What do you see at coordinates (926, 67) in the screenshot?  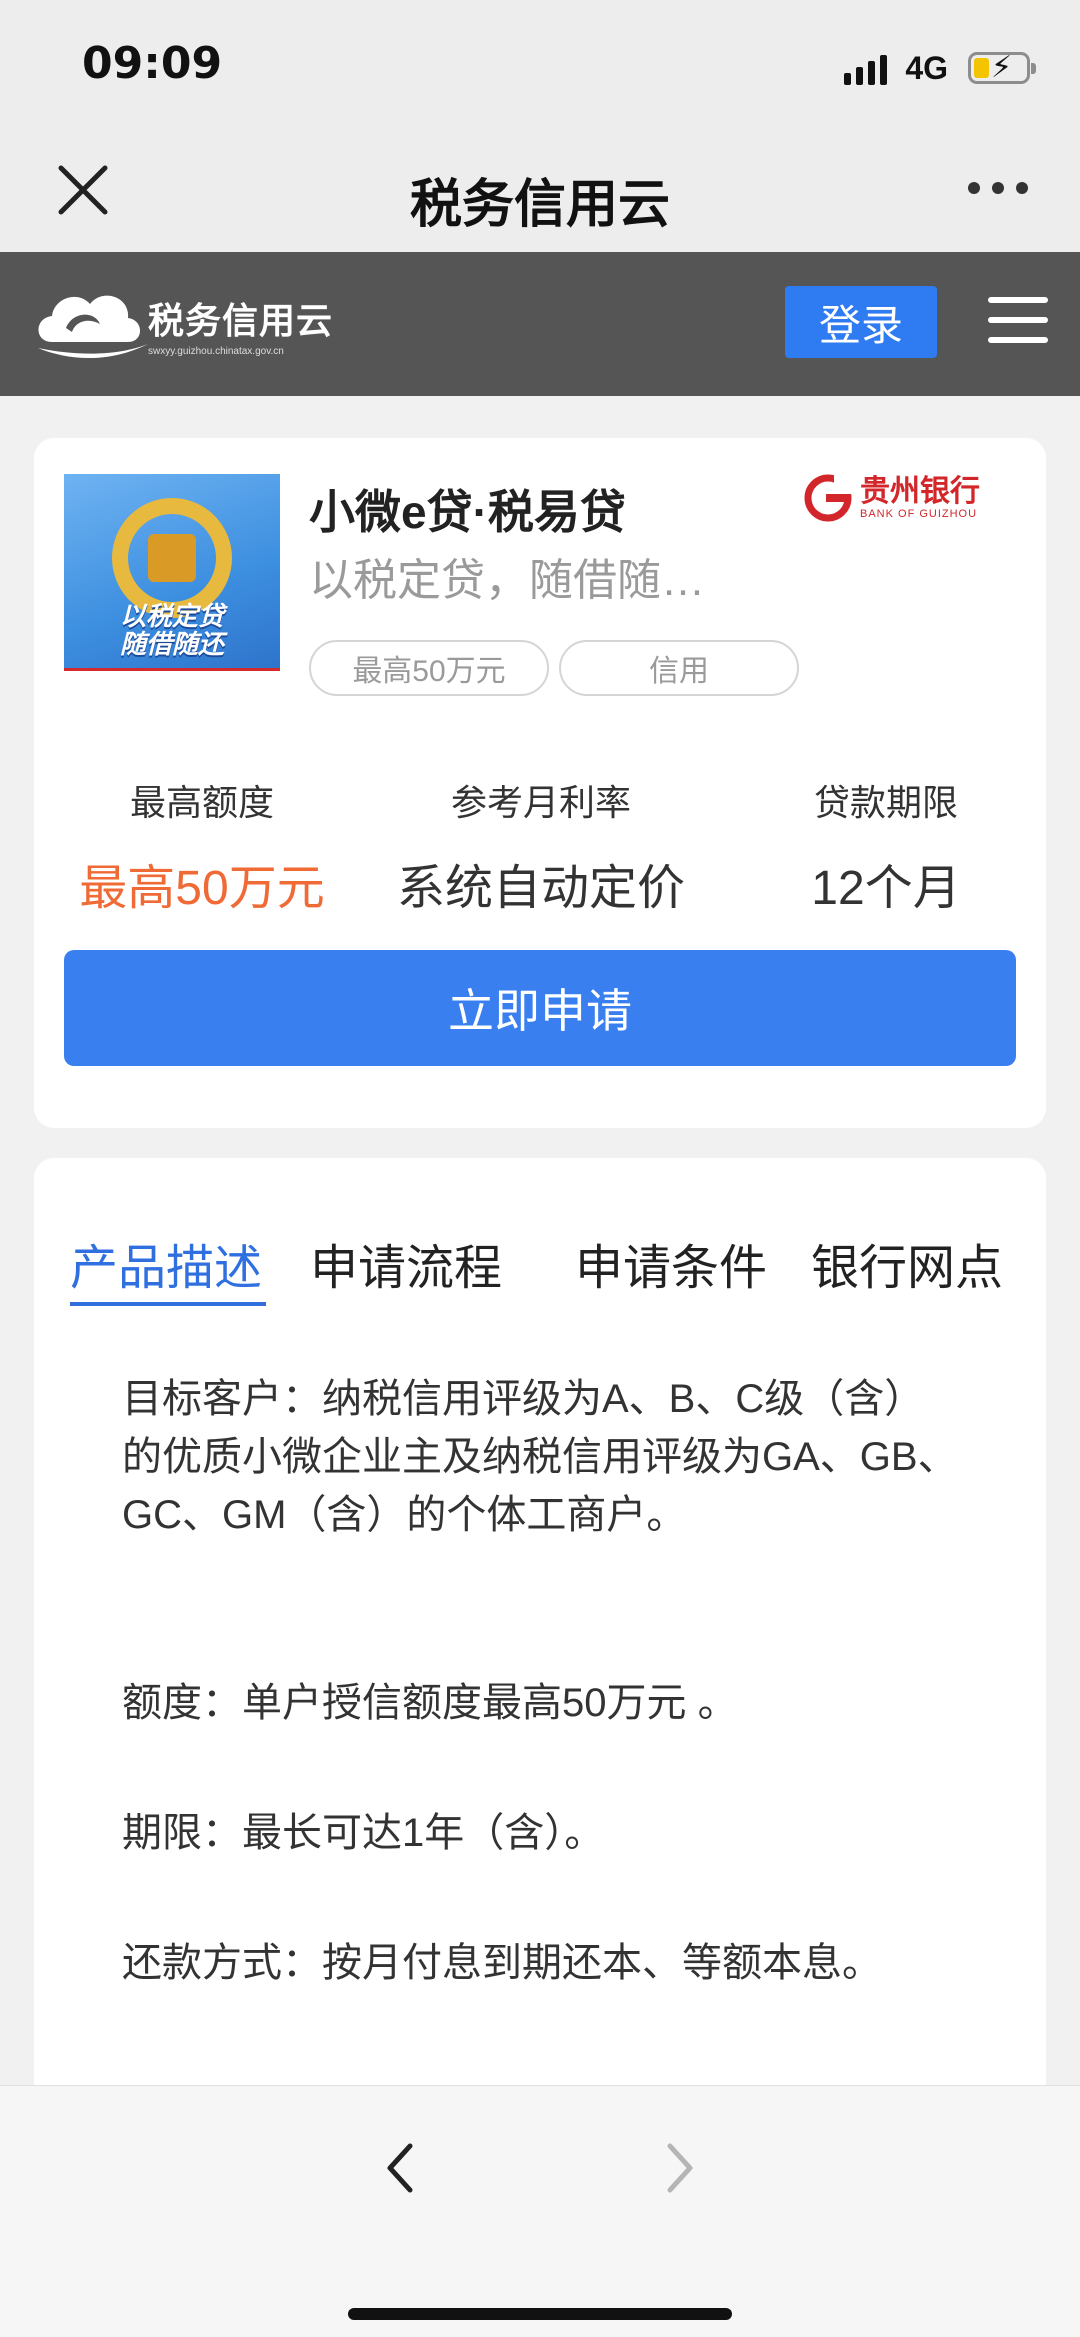 I see `network-label: 4G` at bounding box center [926, 67].